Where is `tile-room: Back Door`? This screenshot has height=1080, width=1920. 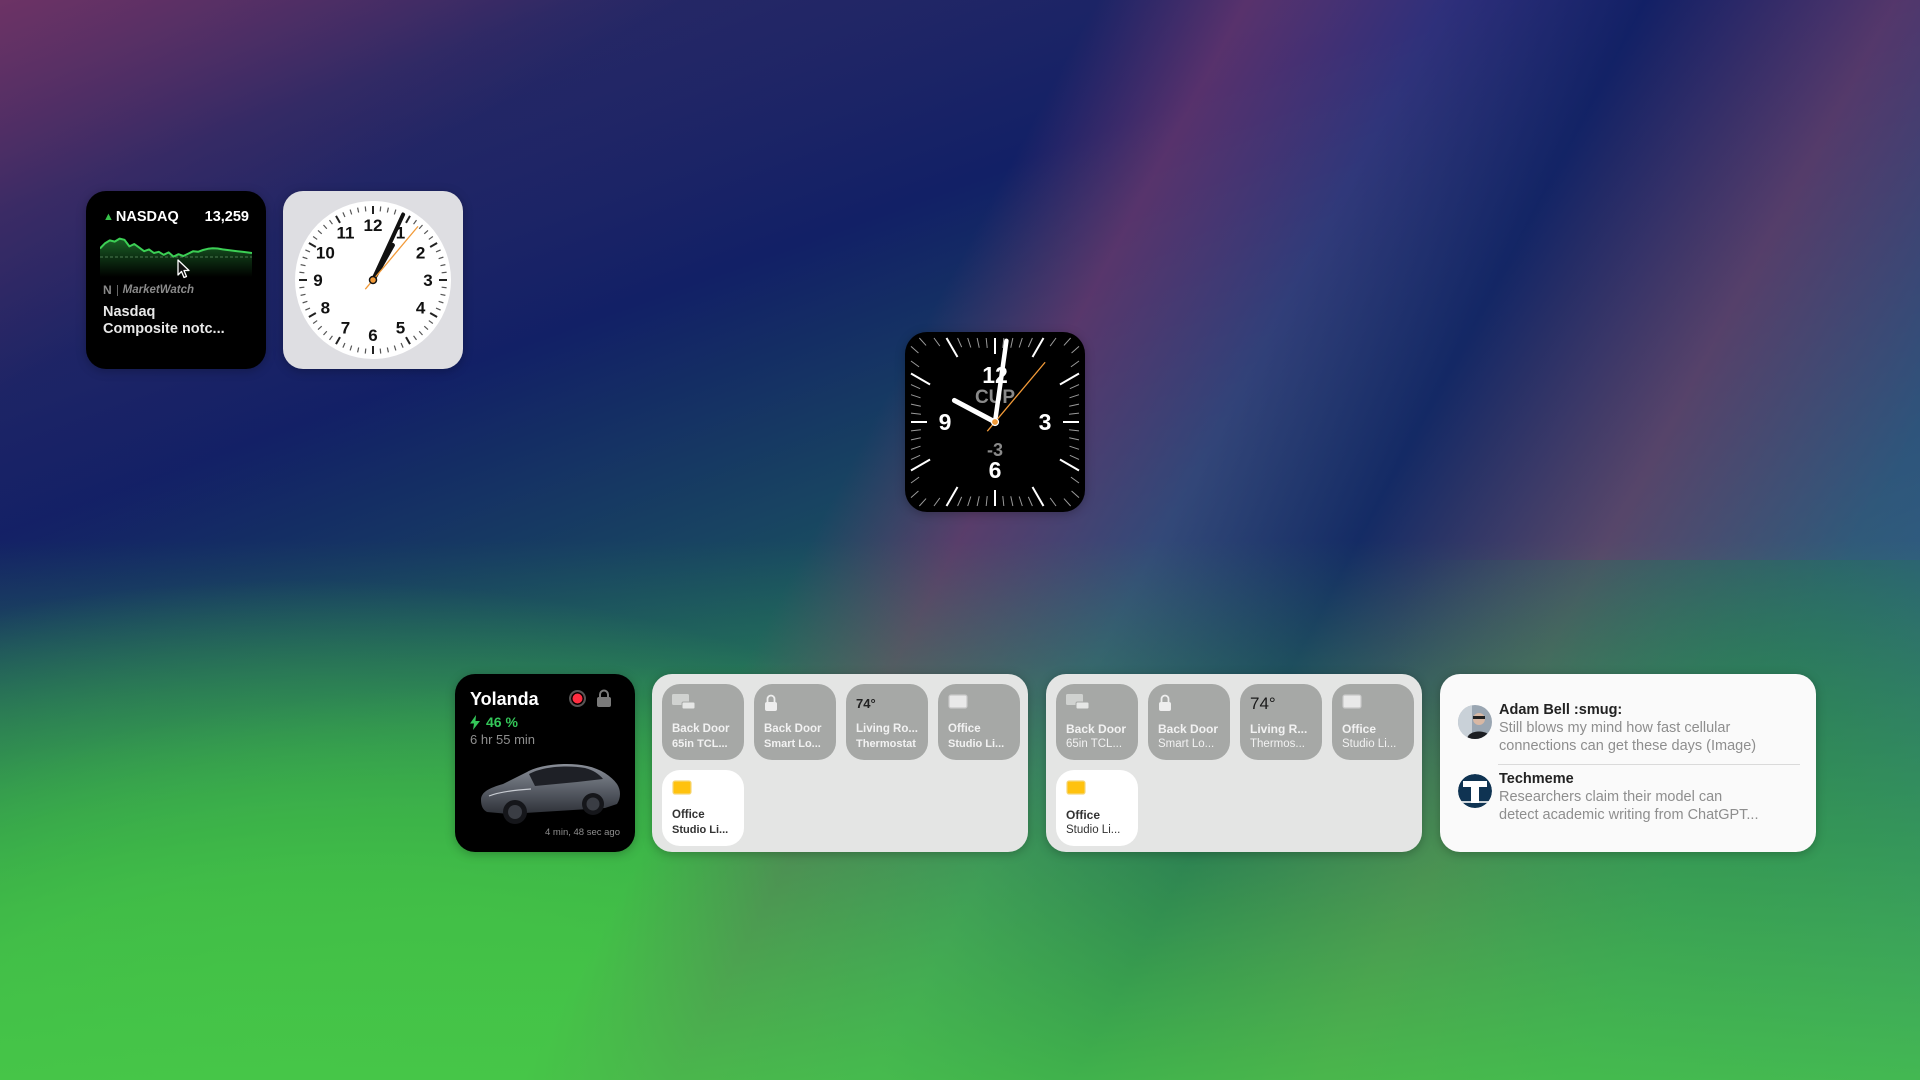
tile-room: Back Door is located at coordinates (1188, 729).